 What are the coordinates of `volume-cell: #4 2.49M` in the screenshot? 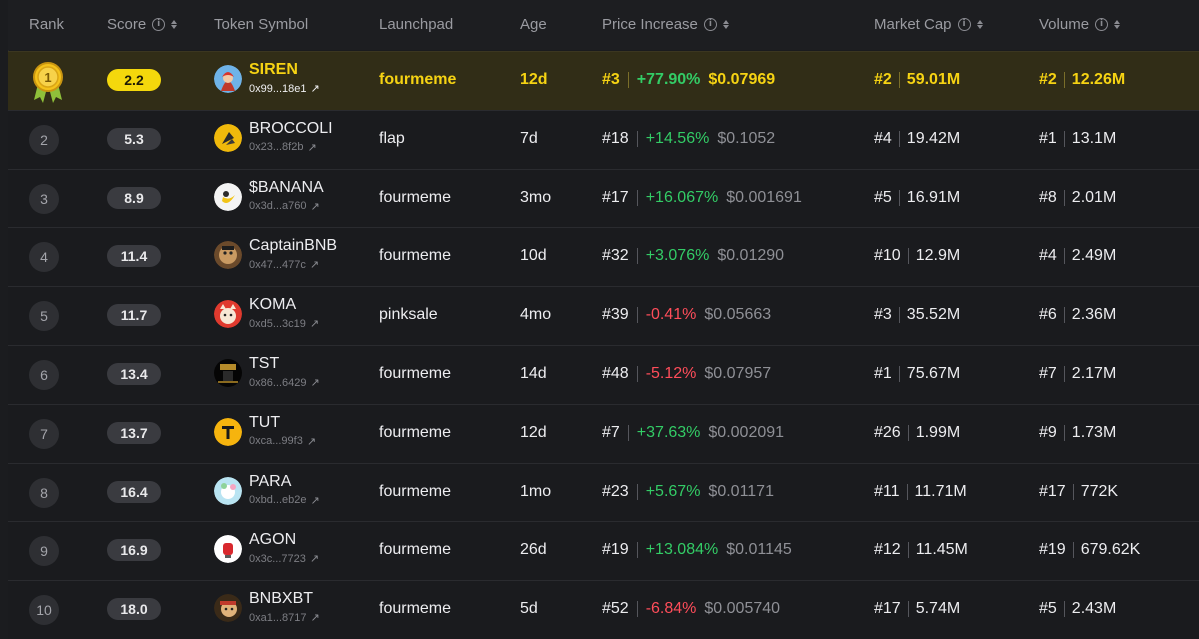 It's located at (1077, 256).